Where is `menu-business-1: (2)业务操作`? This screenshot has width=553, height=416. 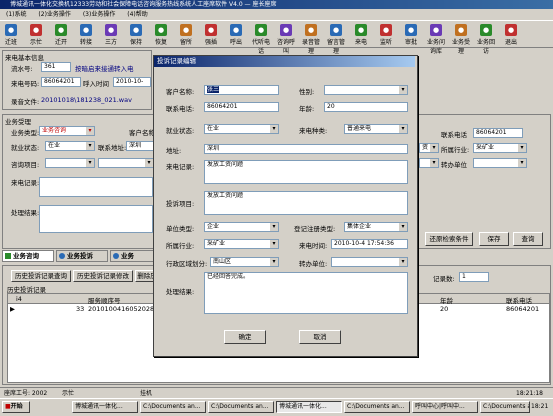 menu-business-1: (2)业务操作 is located at coordinates (54, 14).